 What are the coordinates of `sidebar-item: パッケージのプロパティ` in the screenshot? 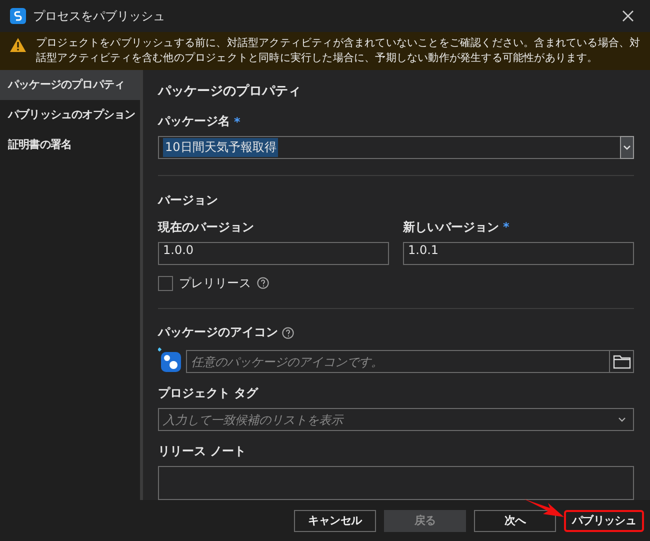 It's located at (70, 85).